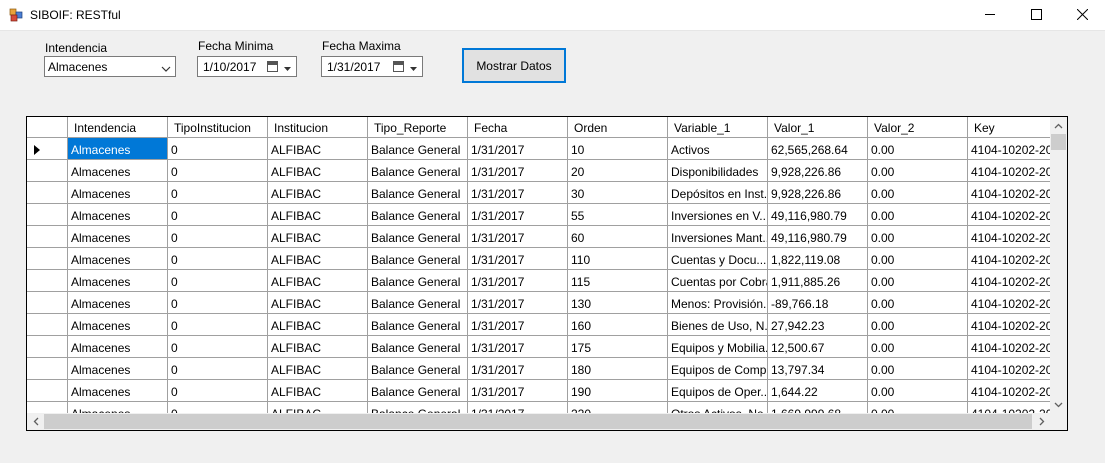  Describe the element at coordinates (818, 303) in the screenshot. I see `grid-cell: -89,766.18` at that location.